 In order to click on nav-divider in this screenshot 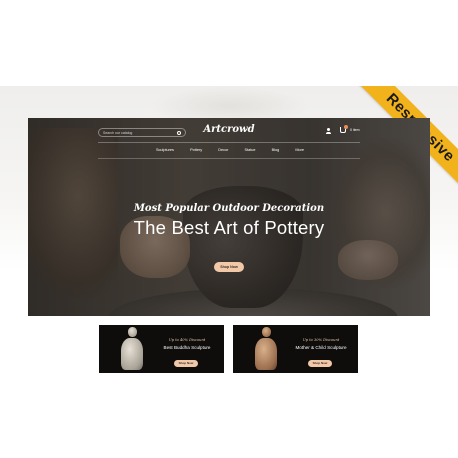, I will do `click(229, 158)`.